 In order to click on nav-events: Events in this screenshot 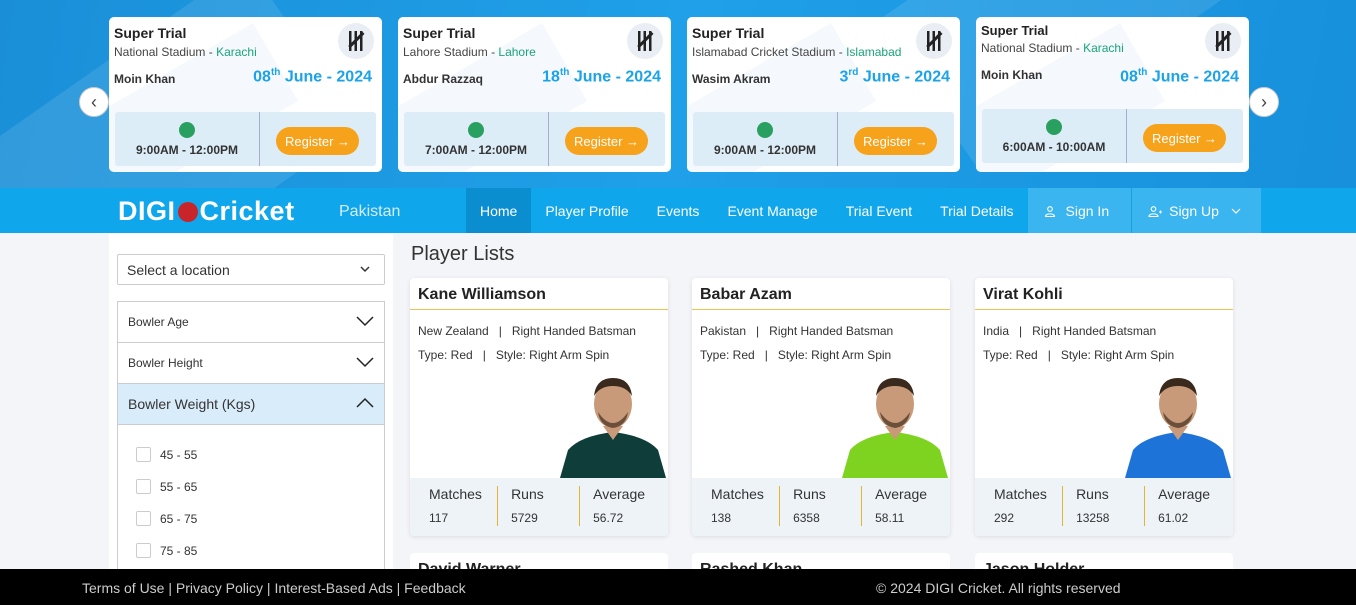, I will do `click(678, 210)`.